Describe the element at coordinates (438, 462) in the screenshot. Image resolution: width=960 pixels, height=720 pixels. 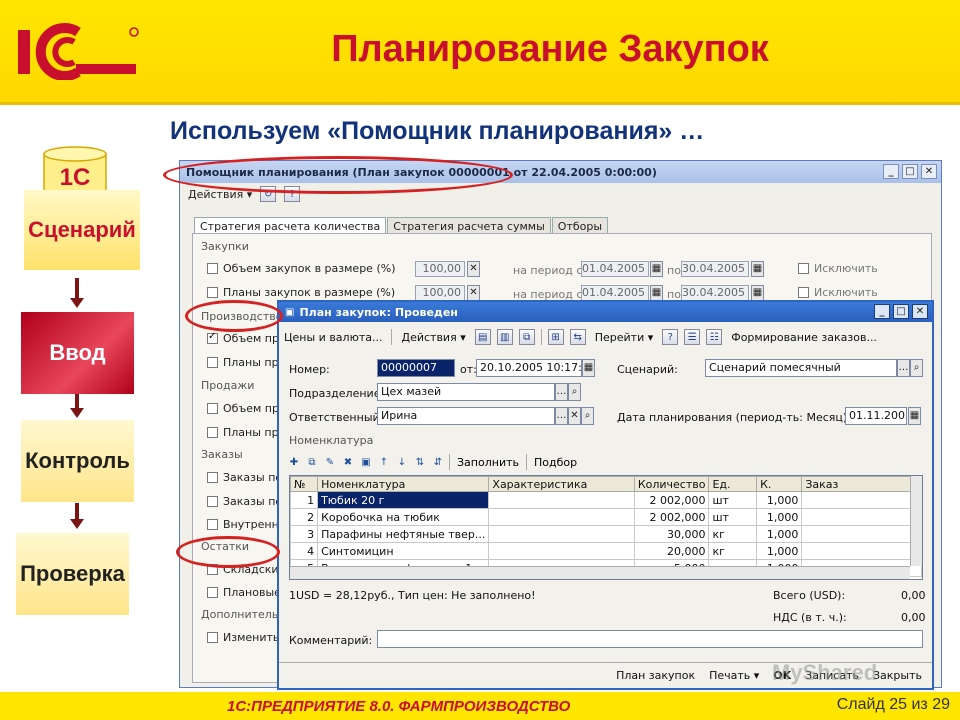
I see `sort-desc-icon: ⇵` at that location.